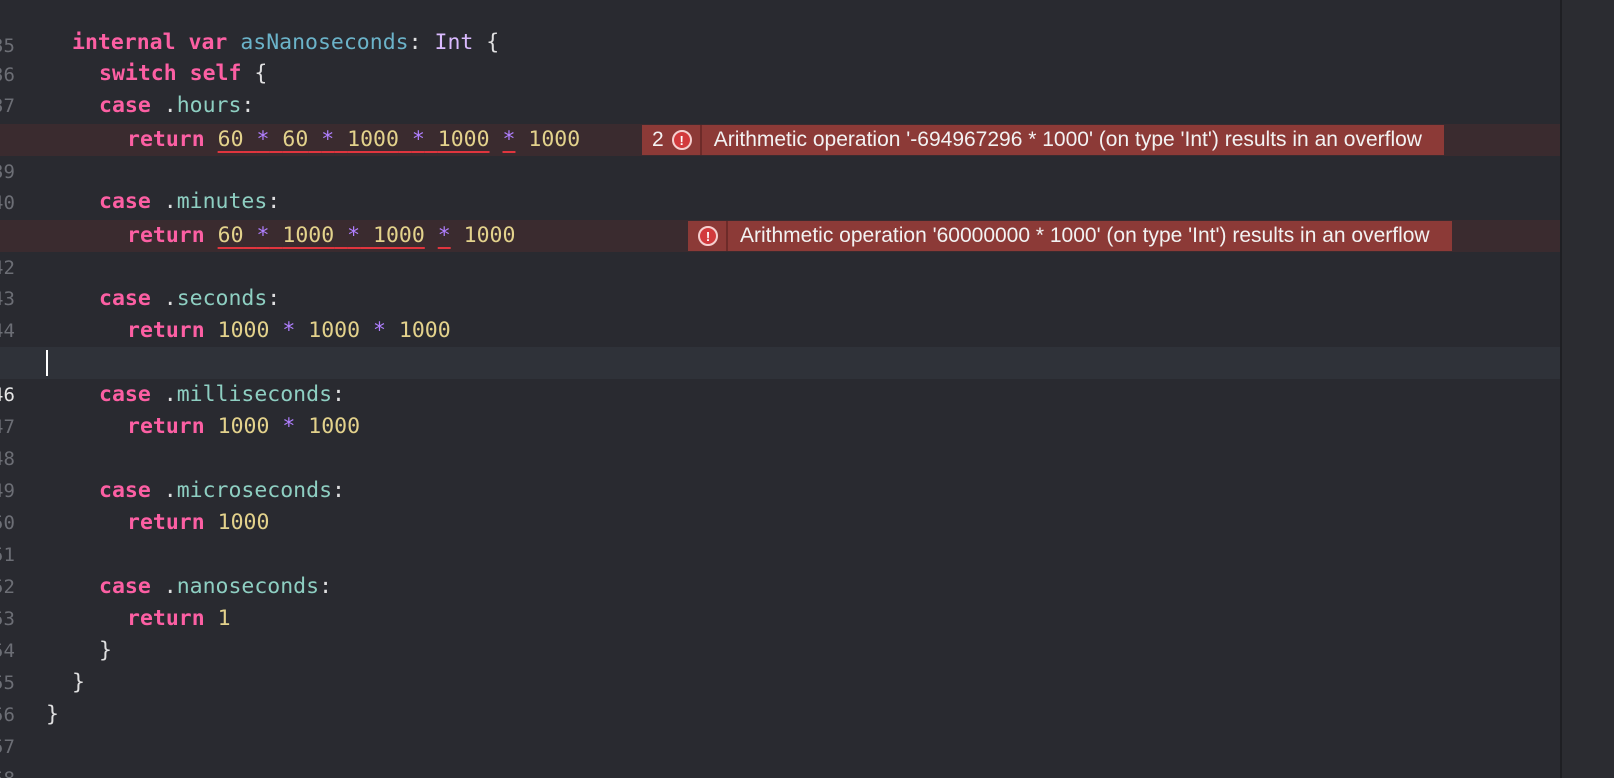 The height and width of the screenshot is (778, 1614). What do you see at coordinates (780, 408) in the screenshot?
I see `code-line: 47 case .milliseconds:` at bounding box center [780, 408].